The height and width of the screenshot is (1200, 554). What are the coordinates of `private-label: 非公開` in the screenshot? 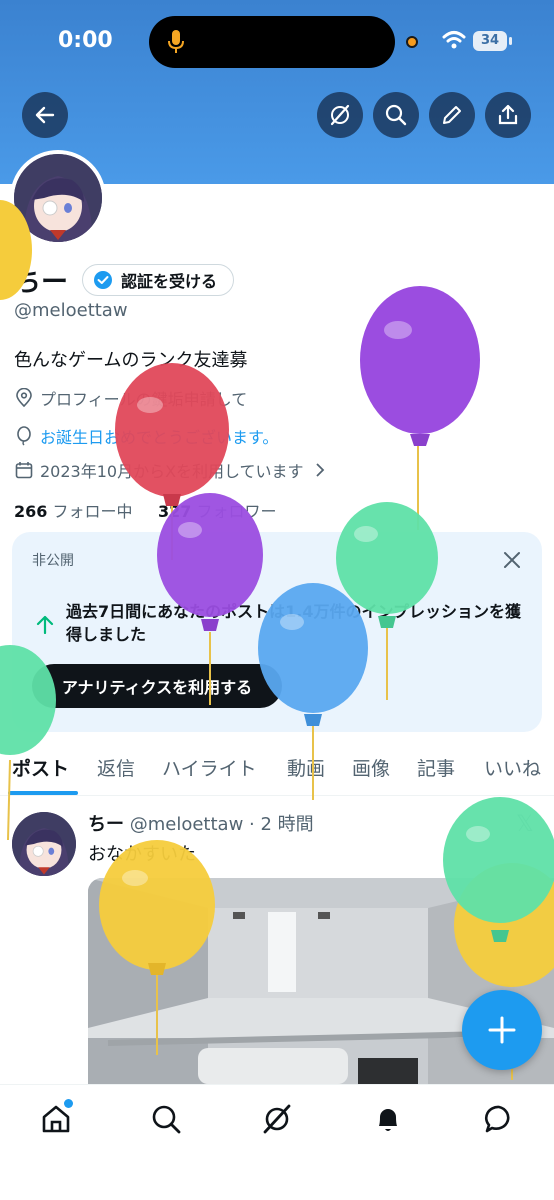 It's located at (53, 561).